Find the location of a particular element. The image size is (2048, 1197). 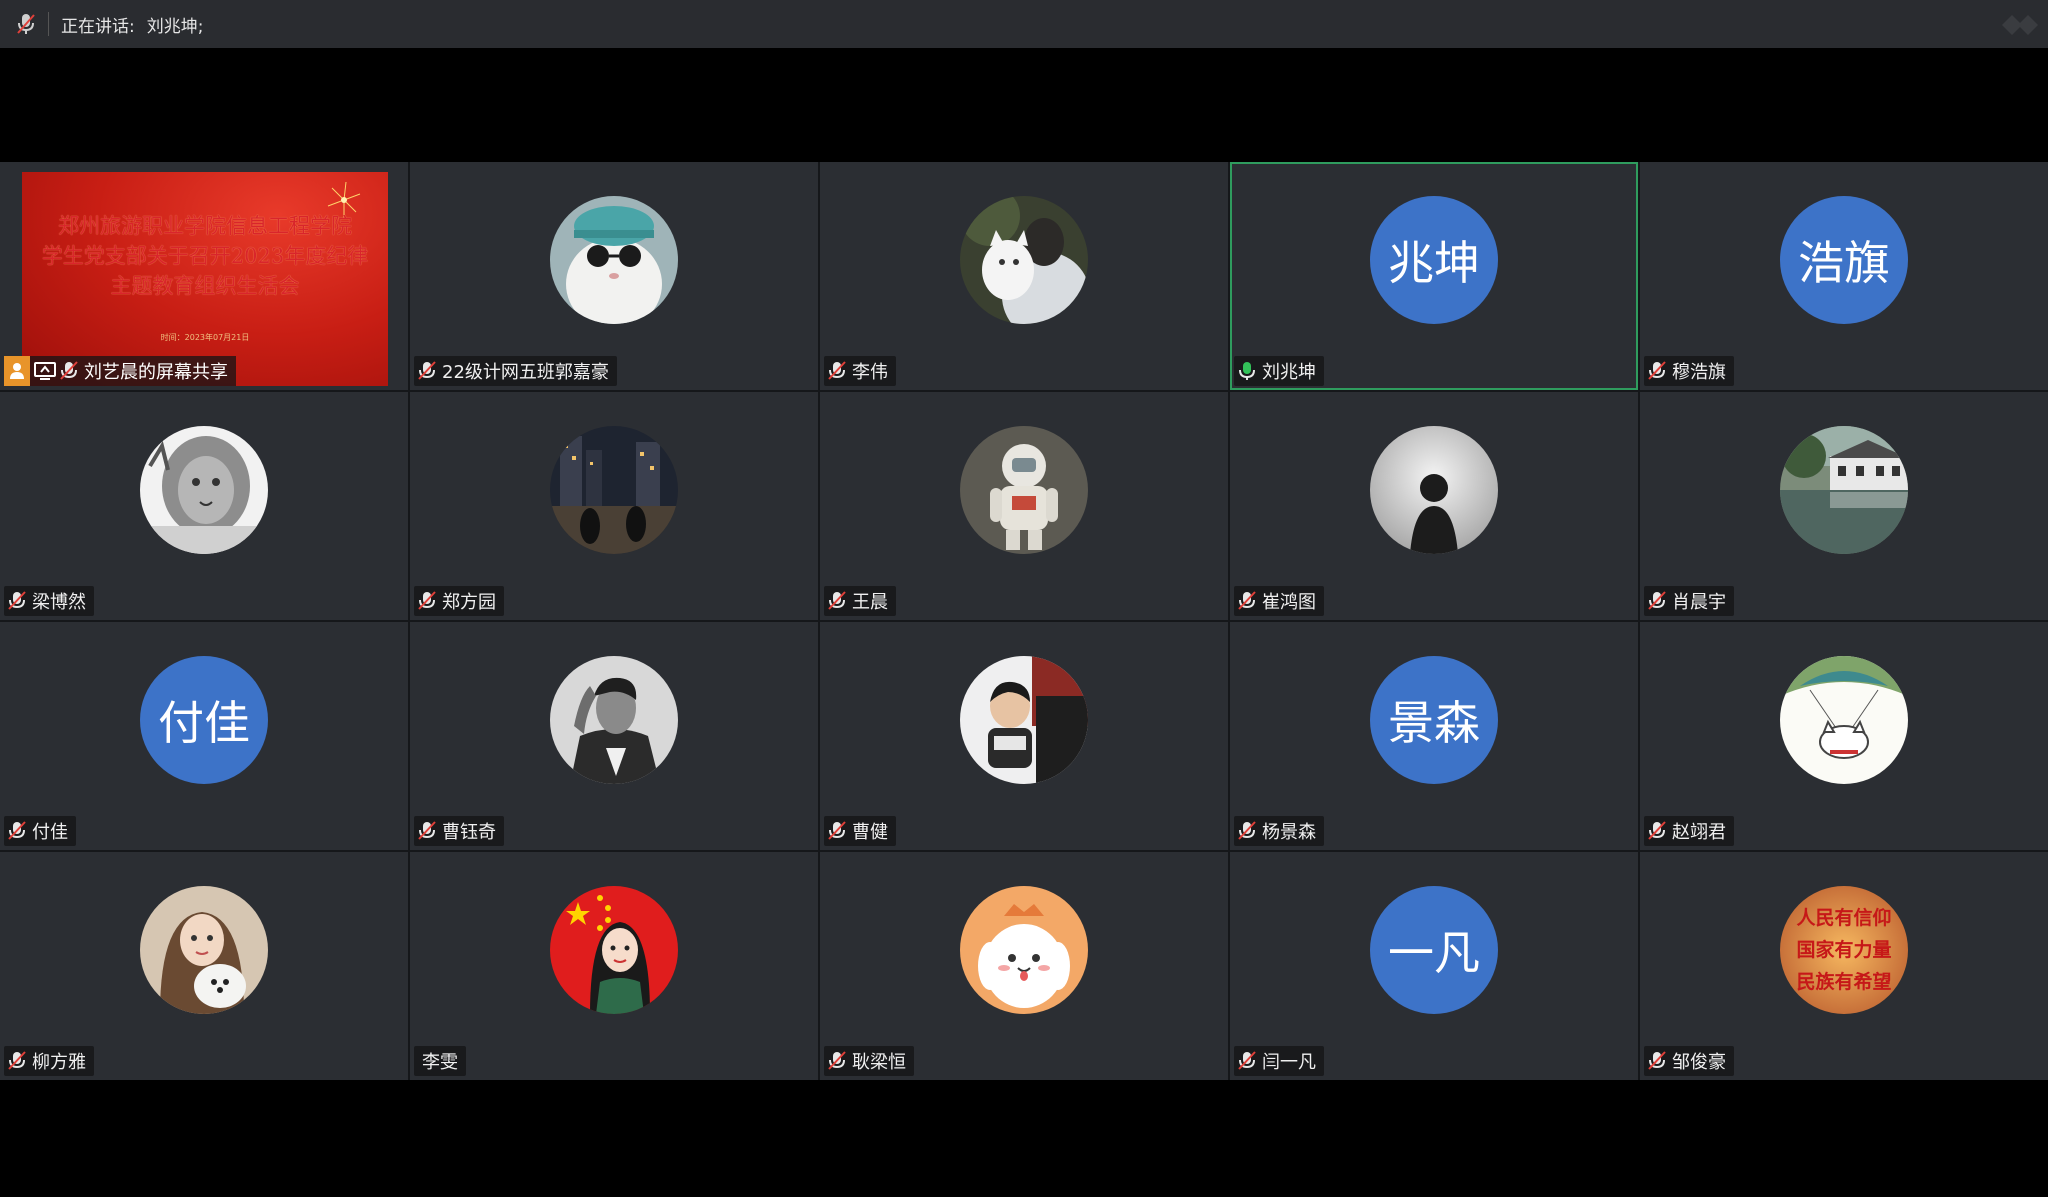

participant-name: 梁博然 is located at coordinates (59, 602).